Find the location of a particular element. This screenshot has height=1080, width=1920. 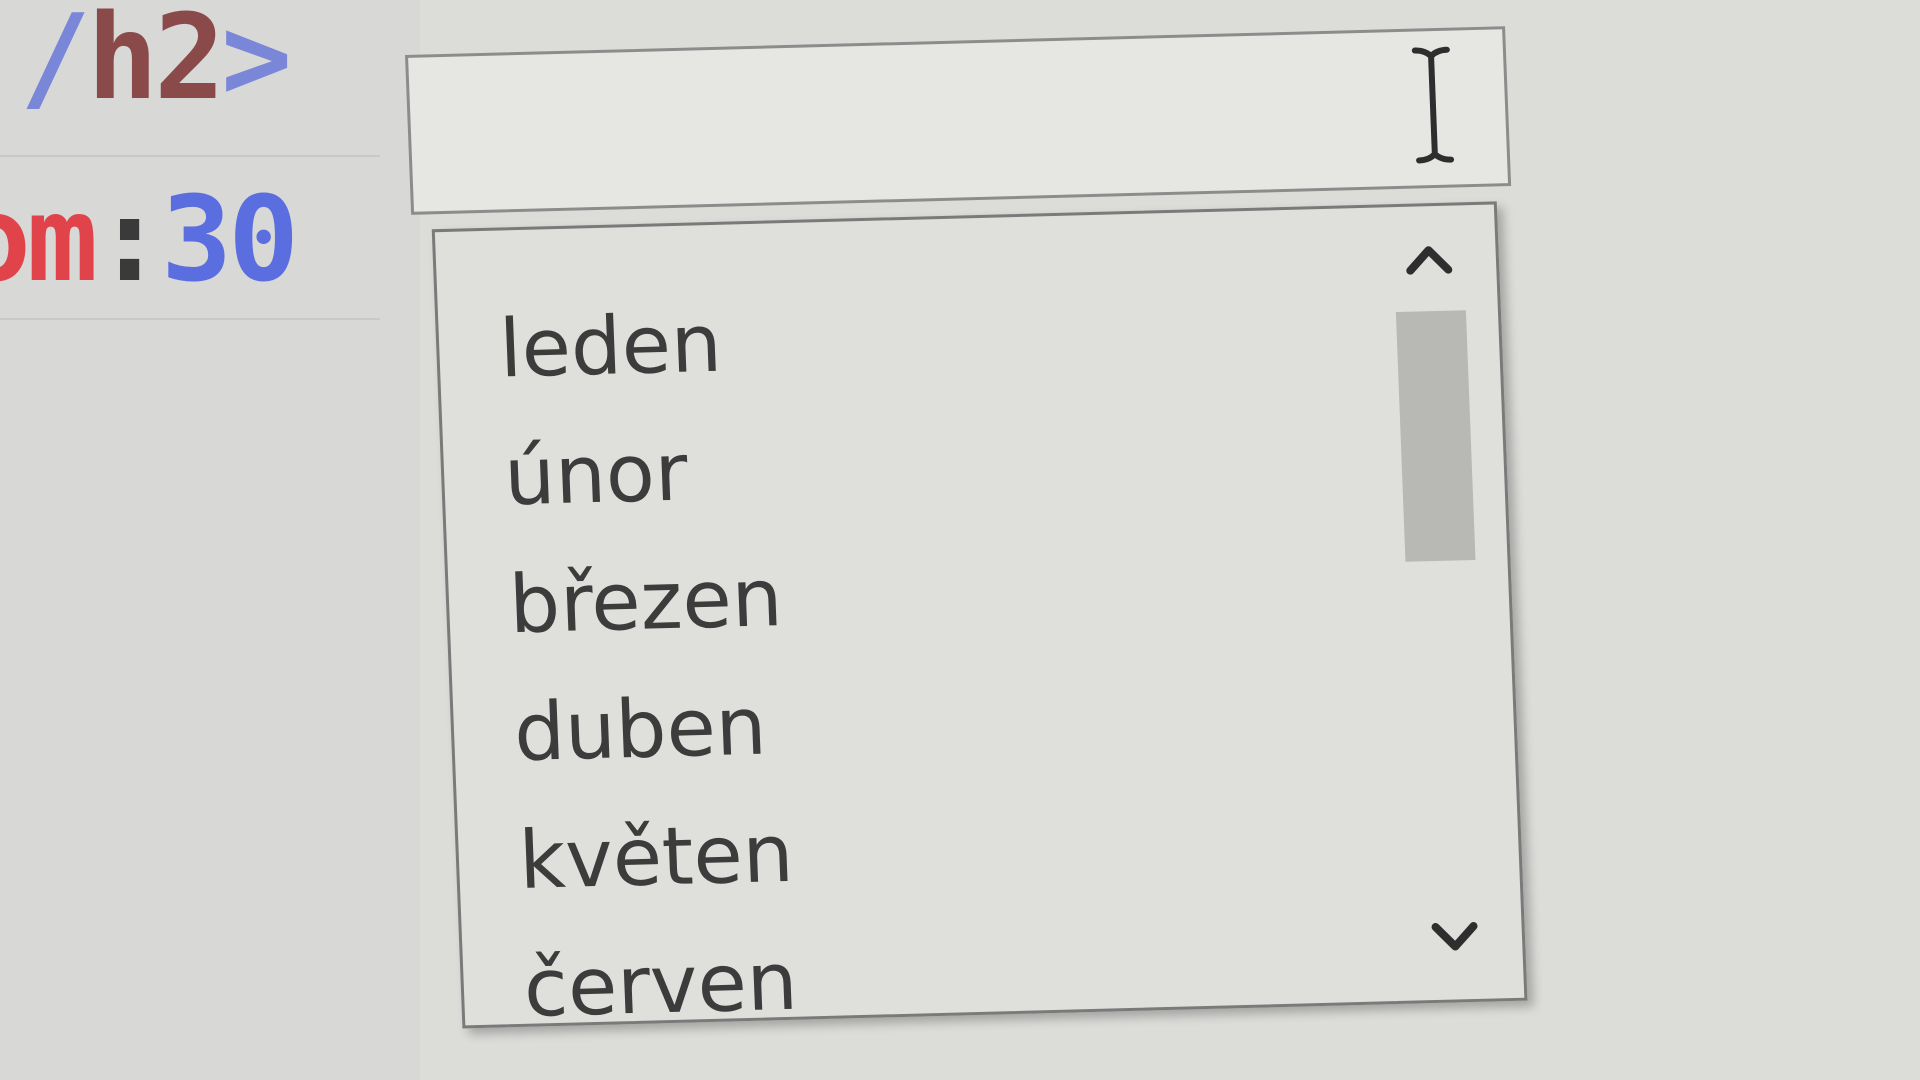

list-item-brezen: březen is located at coordinates (954, 593).